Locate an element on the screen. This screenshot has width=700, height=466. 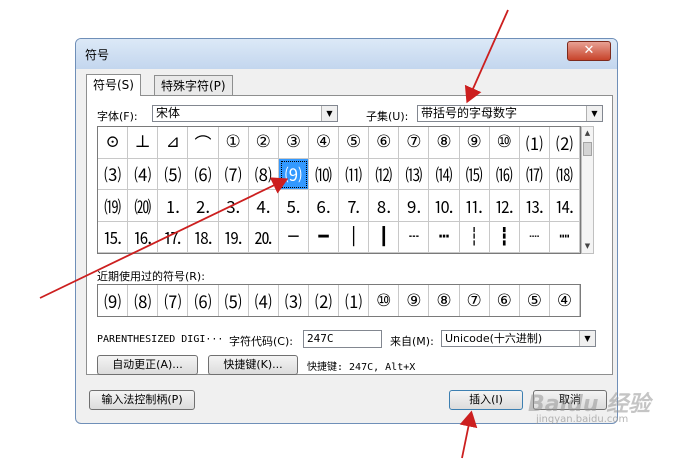
symbol-cell: │ is located at coordinates (354, 237).